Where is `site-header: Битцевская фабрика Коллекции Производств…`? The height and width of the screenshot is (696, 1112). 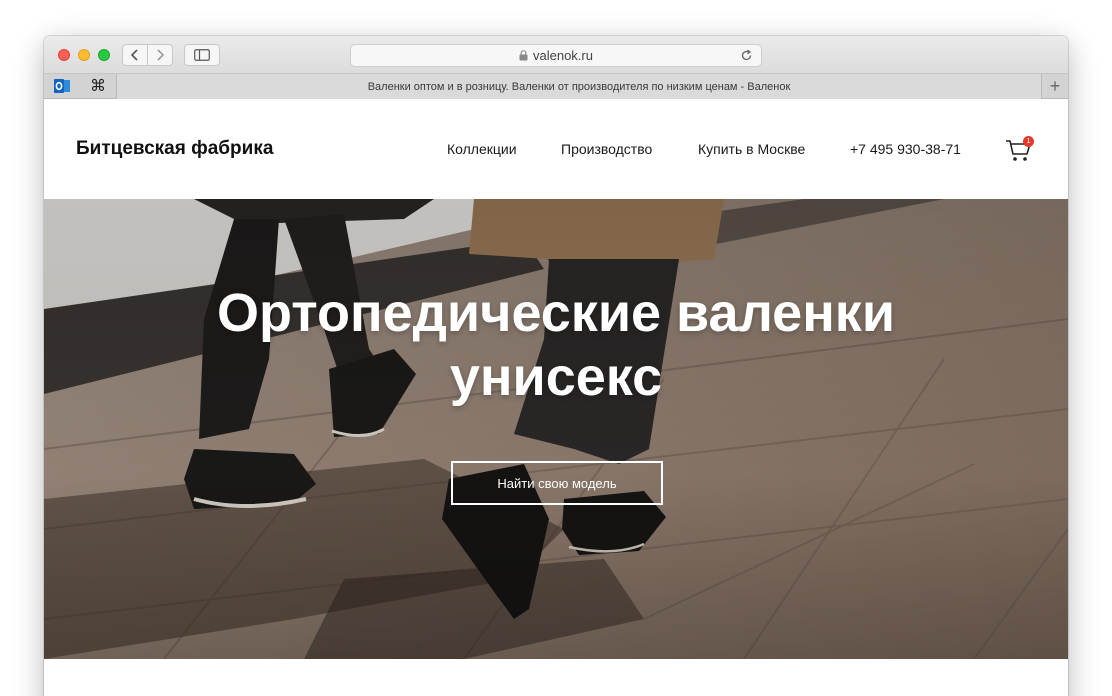 site-header: Битцевская фабрика Коллекции Производств… is located at coordinates (556, 149).